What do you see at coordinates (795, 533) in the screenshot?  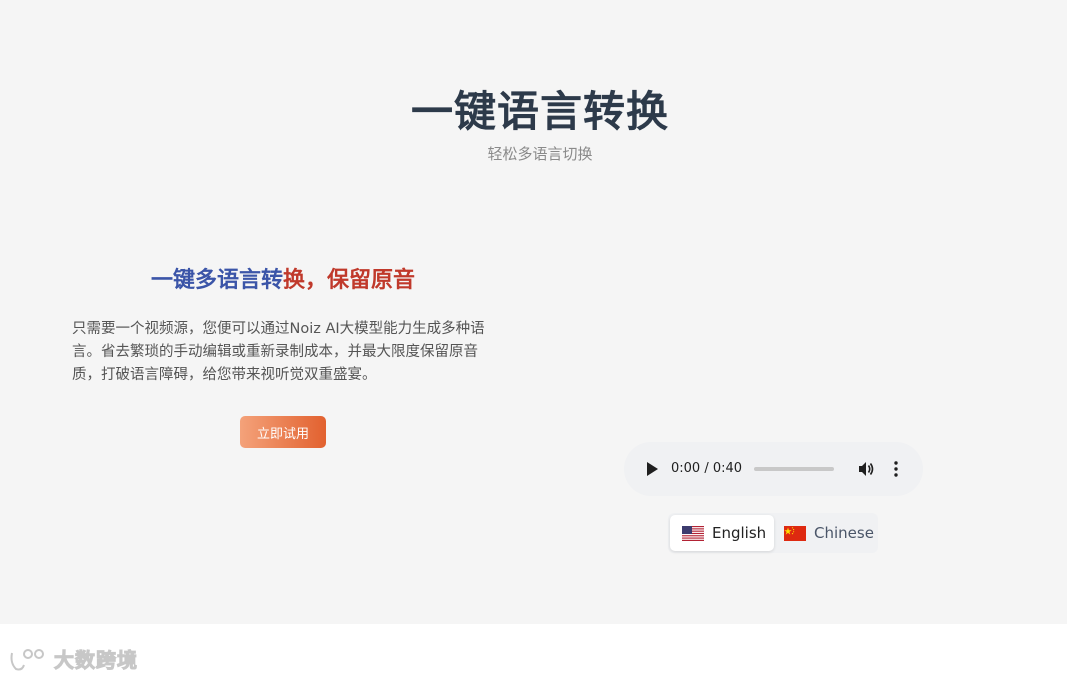 I see `cn-flag-icon` at bounding box center [795, 533].